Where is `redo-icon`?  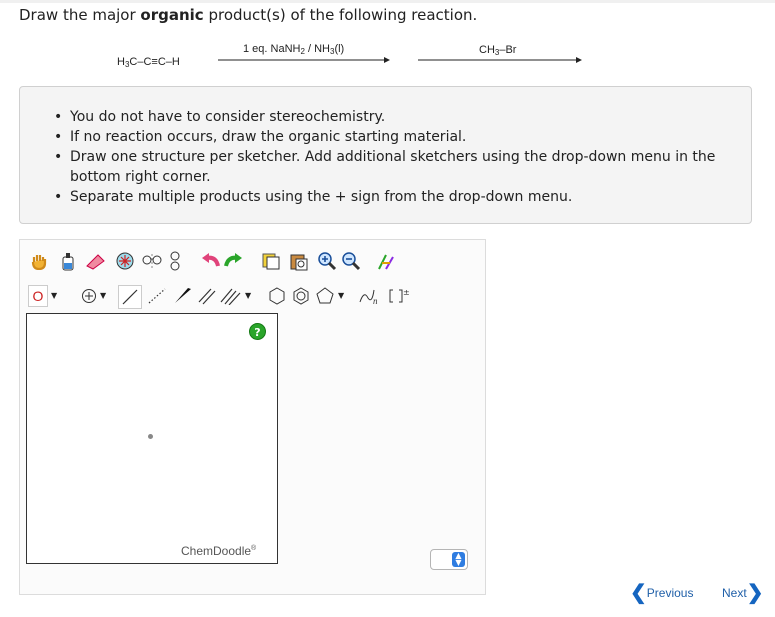 redo-icon is located at coordinates (233, 261).